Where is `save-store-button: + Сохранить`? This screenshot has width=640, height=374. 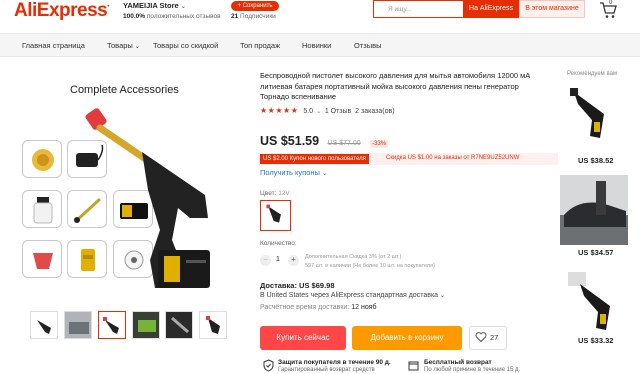
save-store-button: + Сохранить is located at coordinates (255, 6).